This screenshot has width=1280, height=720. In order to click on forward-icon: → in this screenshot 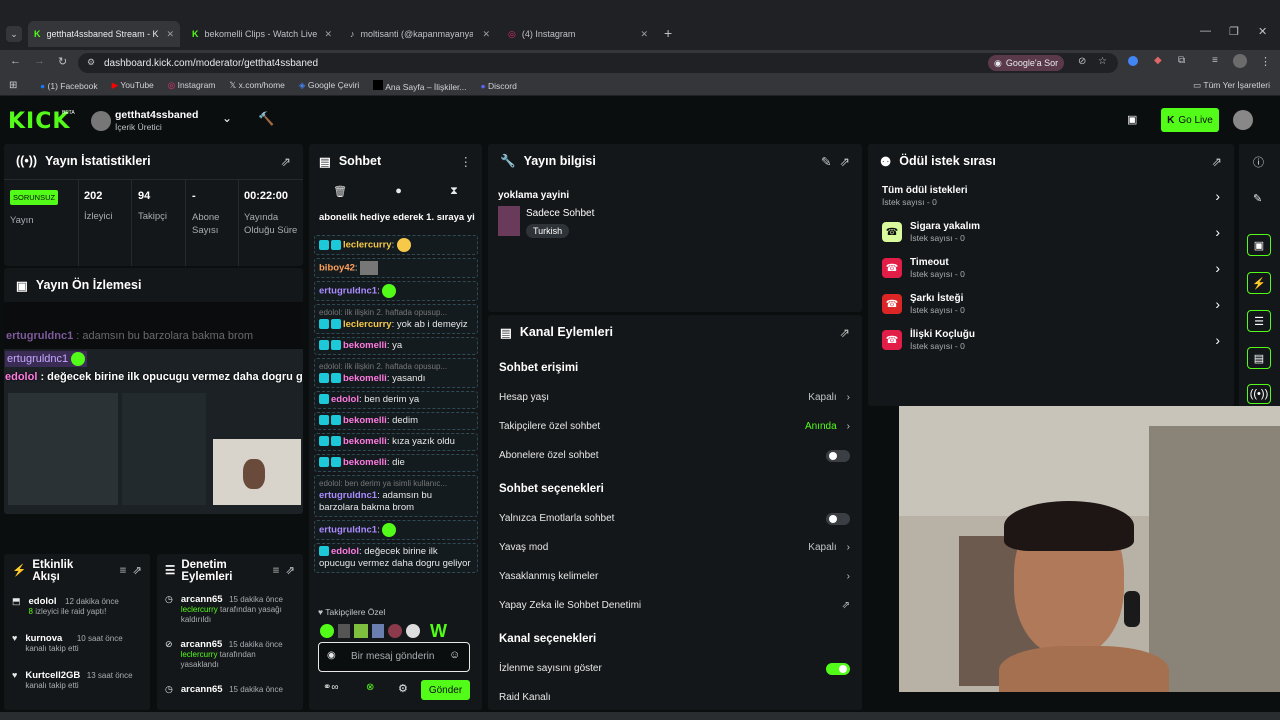, I will do `click(39, 61)`.